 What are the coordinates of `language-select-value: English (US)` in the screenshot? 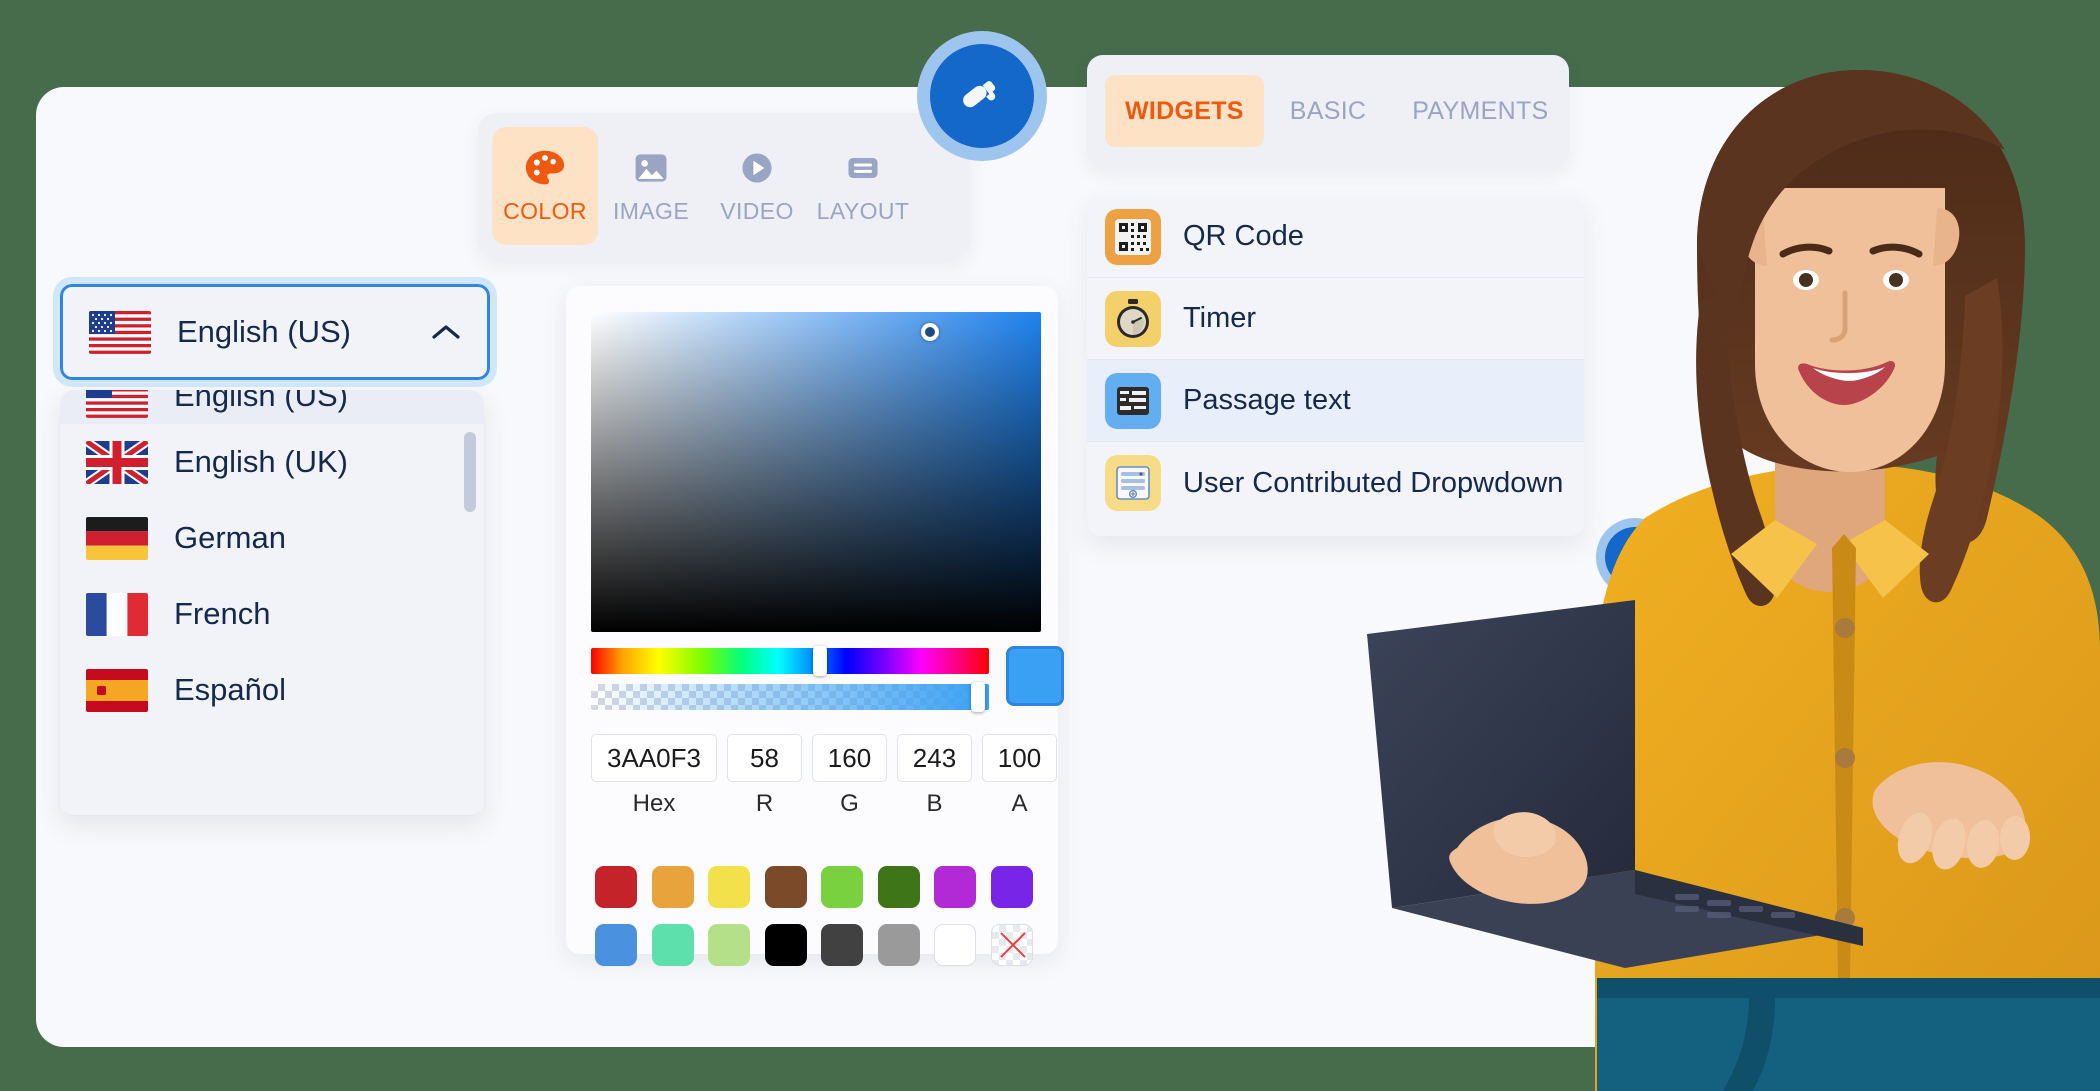 It's located at (264, 331).